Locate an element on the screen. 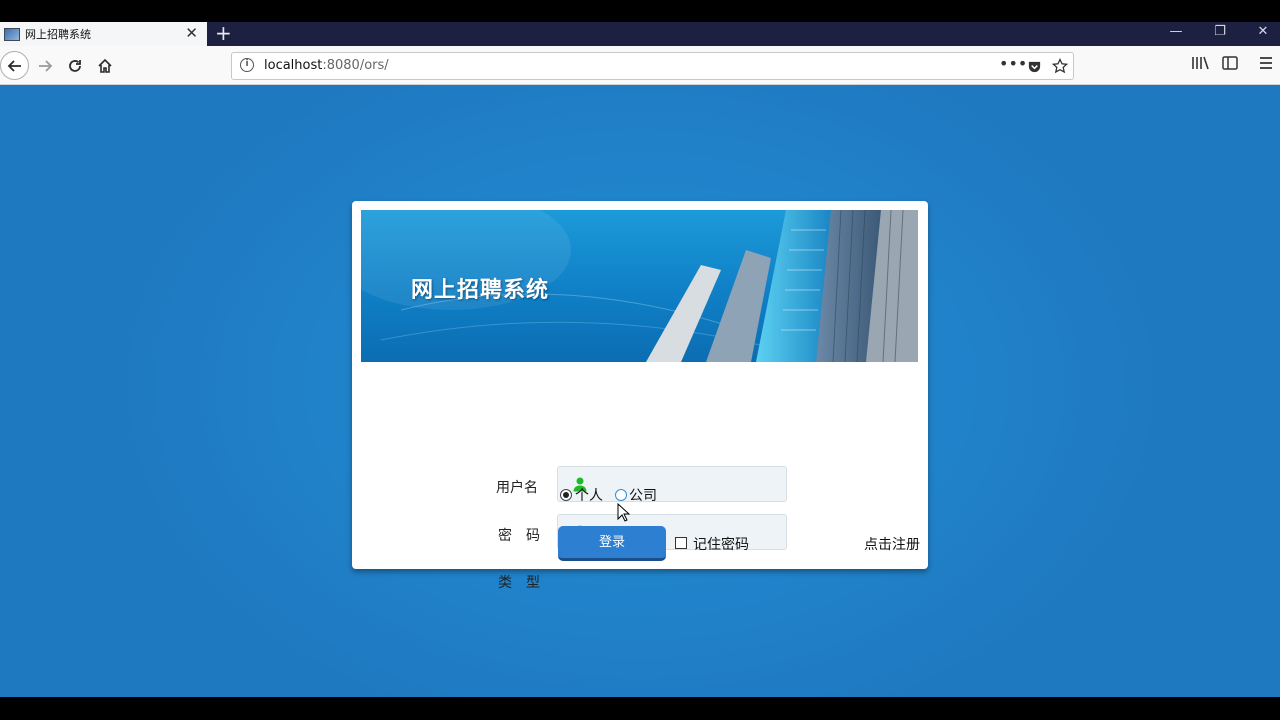 This screenshot has height=720, width=1280. tab-close-icon: ✕ is located at coordinates (191, 33).